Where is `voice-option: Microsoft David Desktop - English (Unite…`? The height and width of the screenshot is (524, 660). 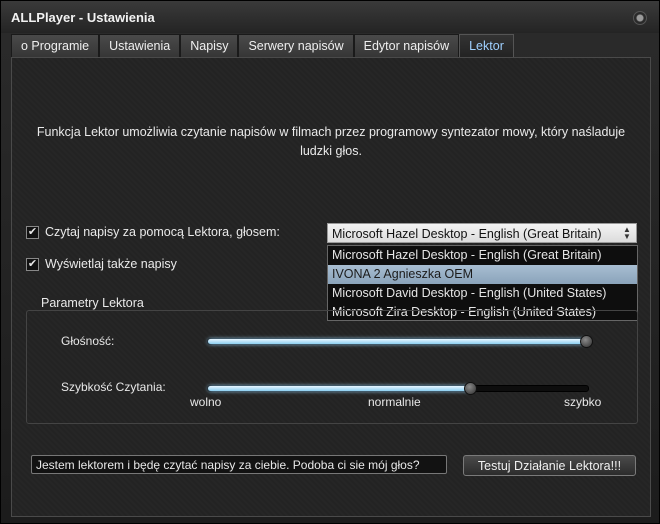
voice-option: Microsoft David Desktop - English (Unite… is located at coordinates (482, 293).